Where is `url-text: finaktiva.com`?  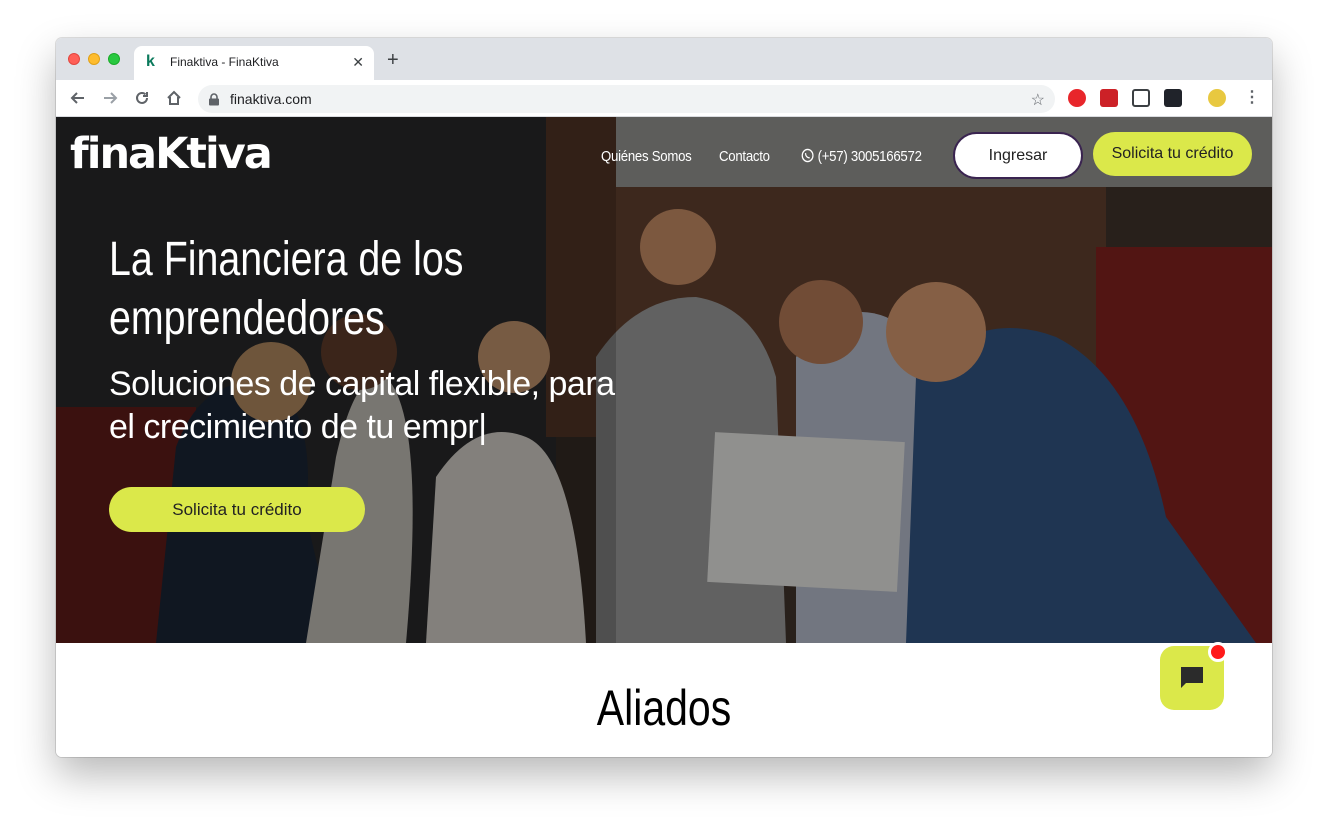
url-text: finaktiva.com is located at coordinates (271, 99).